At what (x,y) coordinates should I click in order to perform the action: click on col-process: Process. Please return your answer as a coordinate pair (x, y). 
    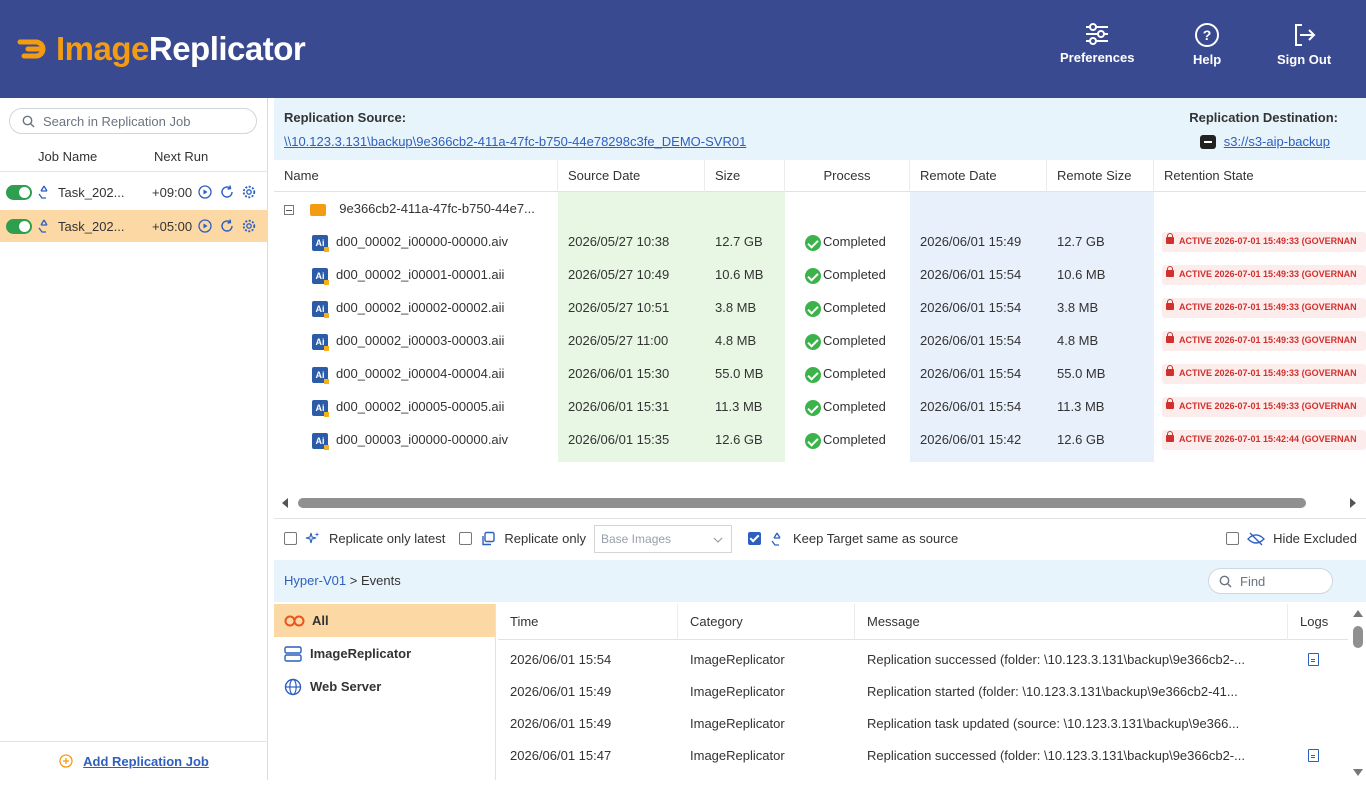
    Looking at the image, I should click on (847, 176).